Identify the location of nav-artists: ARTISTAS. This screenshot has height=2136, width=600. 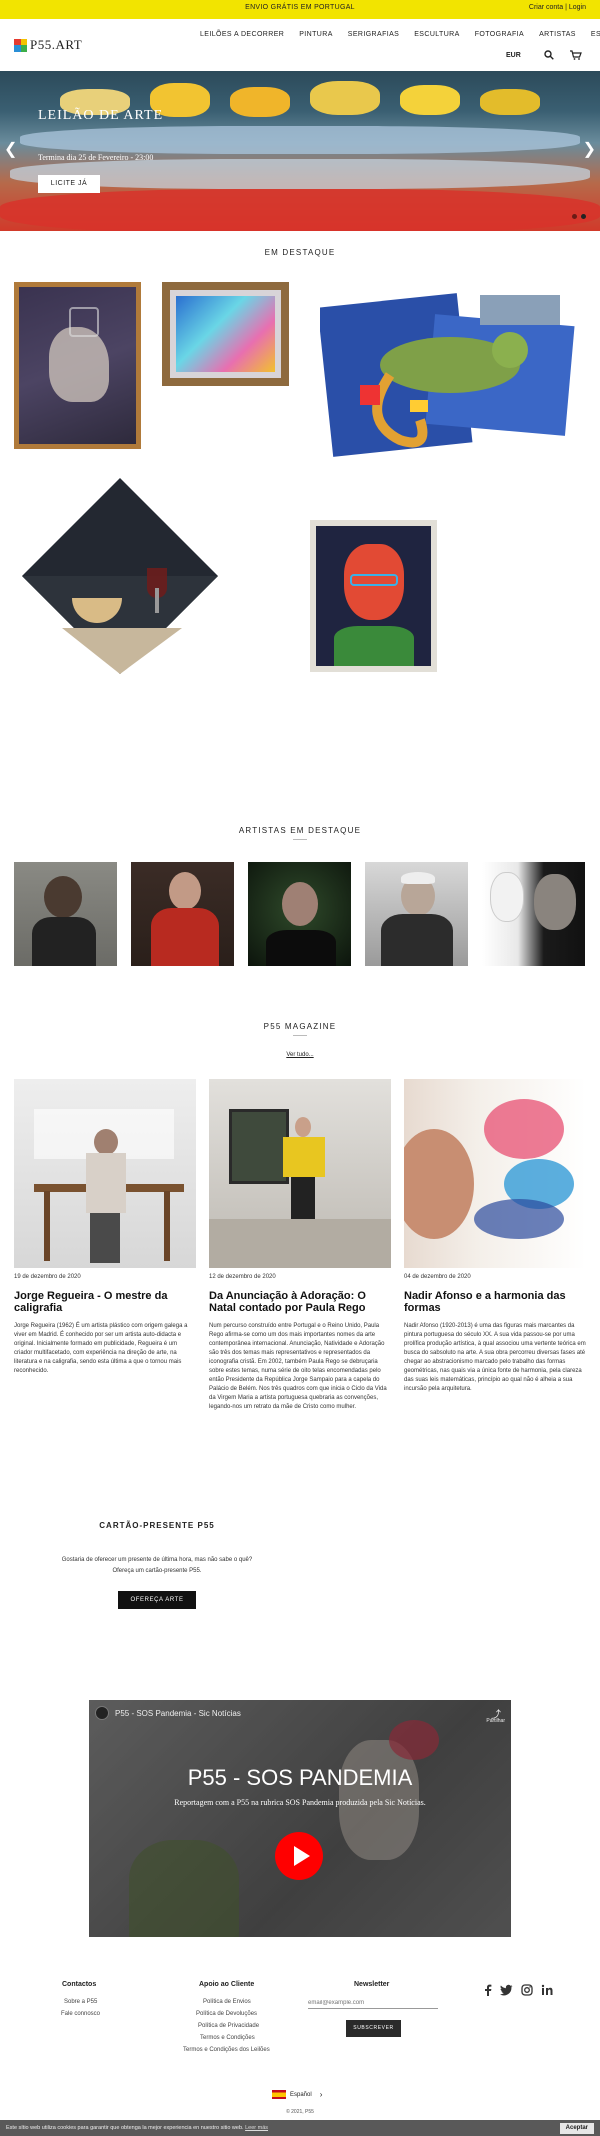
(557, 34).